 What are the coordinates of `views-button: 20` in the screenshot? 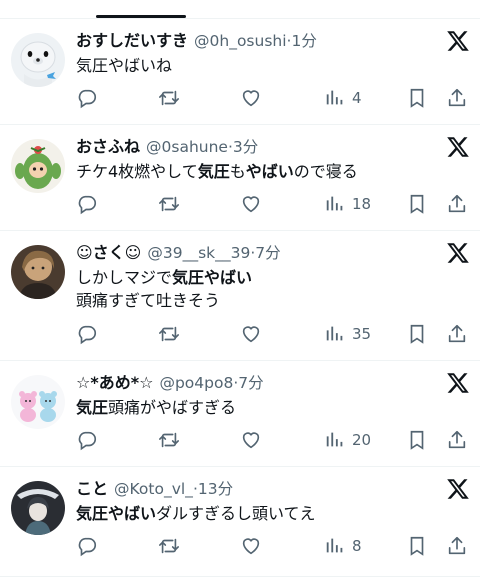 It's located at (347, 440).